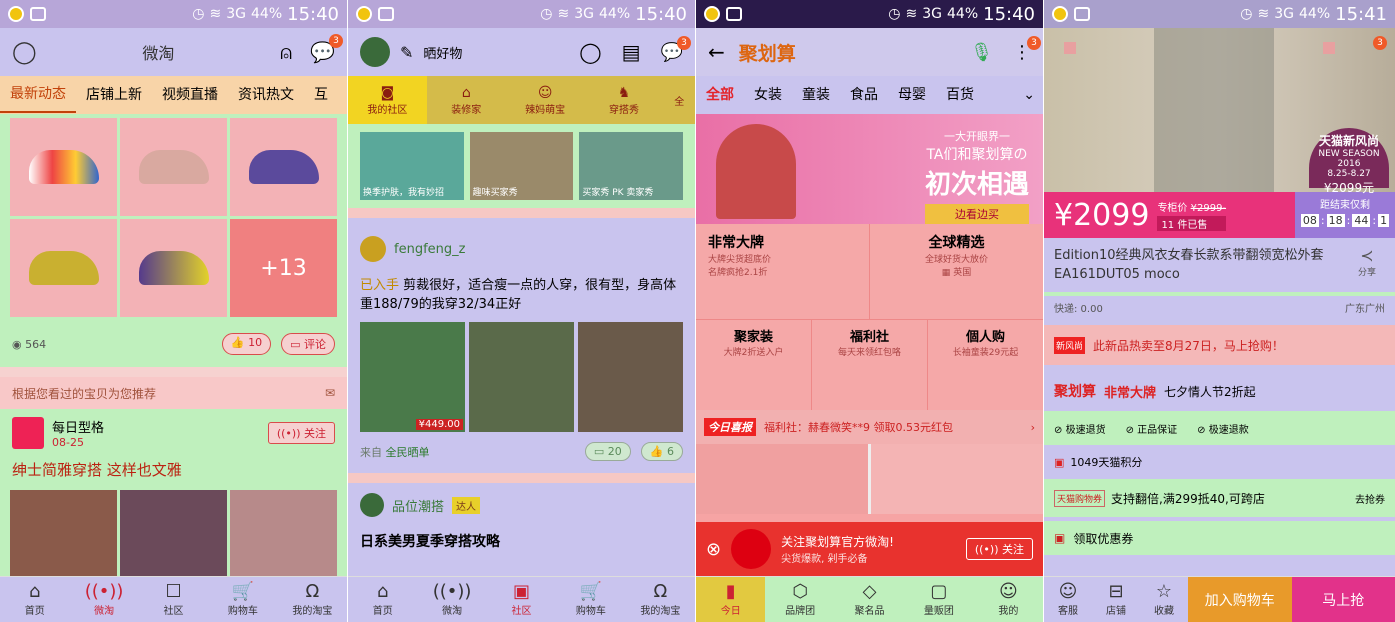 The height and width of the screenshot is (622, 1395). Describe the element at coordinates (408, 452) in the screenshot. I see `source-link: 全民晒单` at that location.